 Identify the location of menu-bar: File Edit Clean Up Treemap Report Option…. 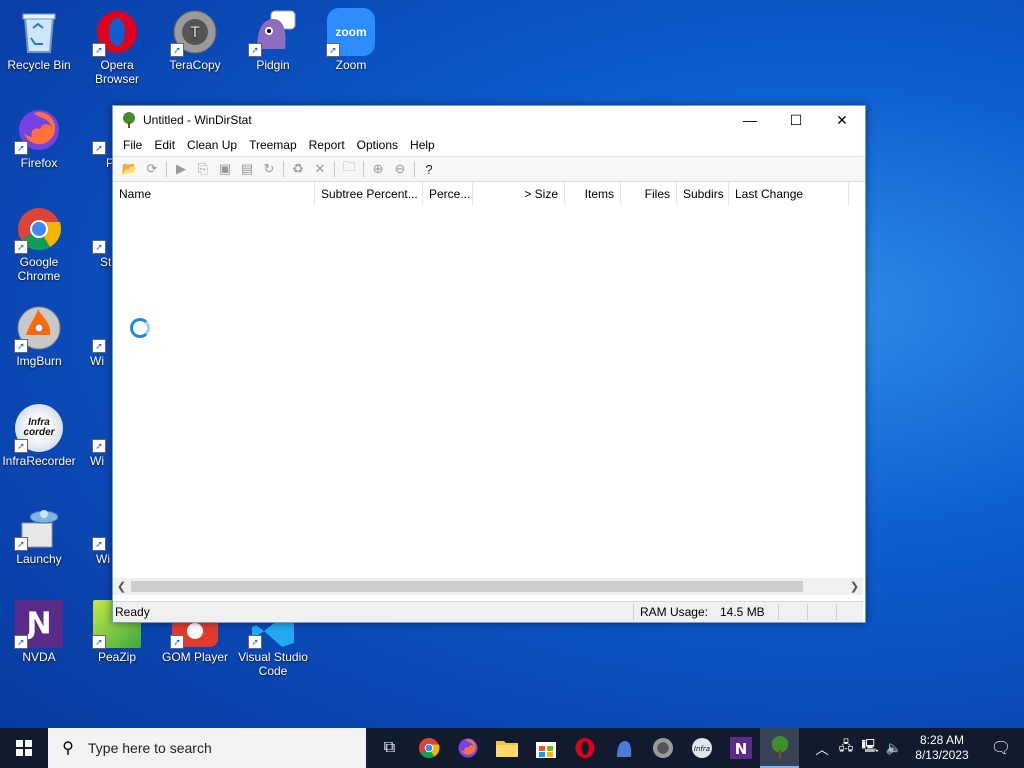
(489, 145).